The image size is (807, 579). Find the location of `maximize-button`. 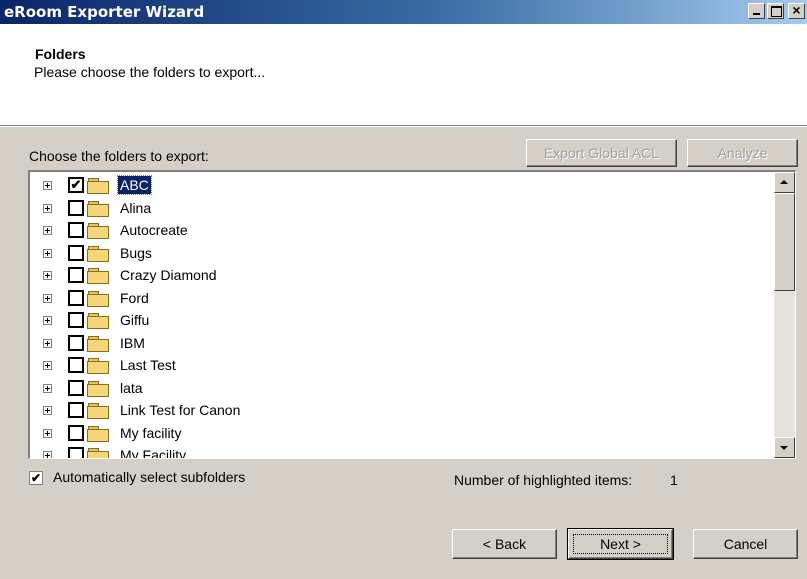

maximize-button is located at coordinates (775, 11).